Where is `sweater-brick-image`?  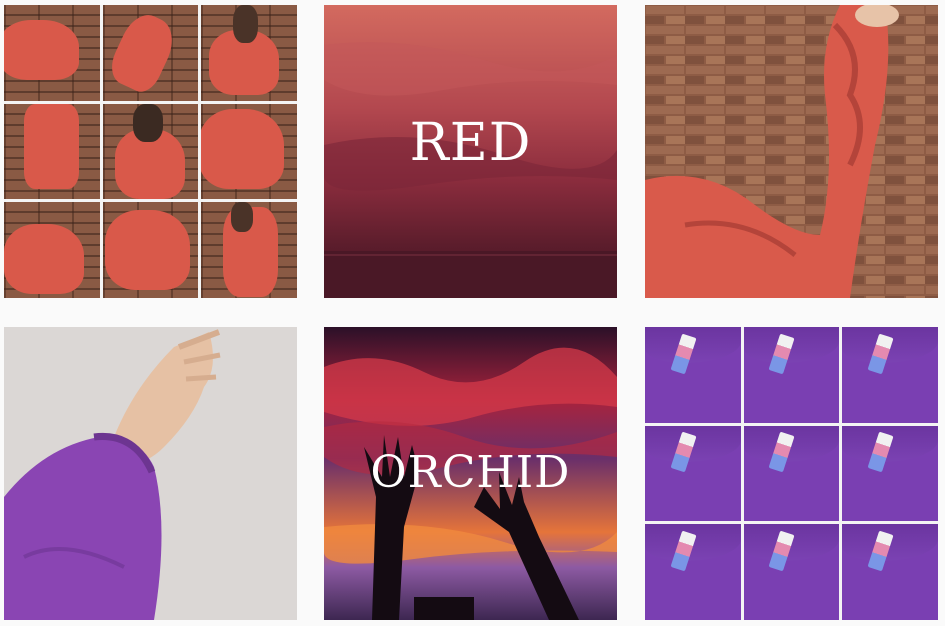
sweater-brick-image is located at coordinates (791, 151).